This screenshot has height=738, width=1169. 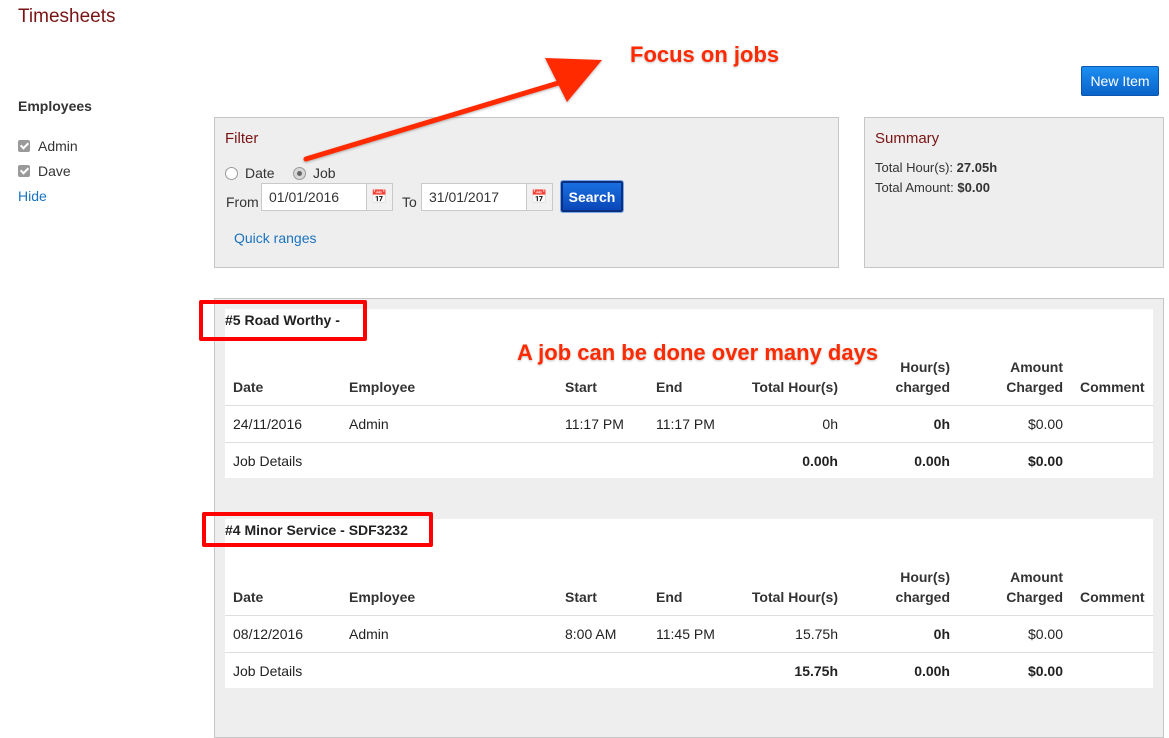 I want to click on total-amount-label: Total Amount:, so click(x=914, y=187).